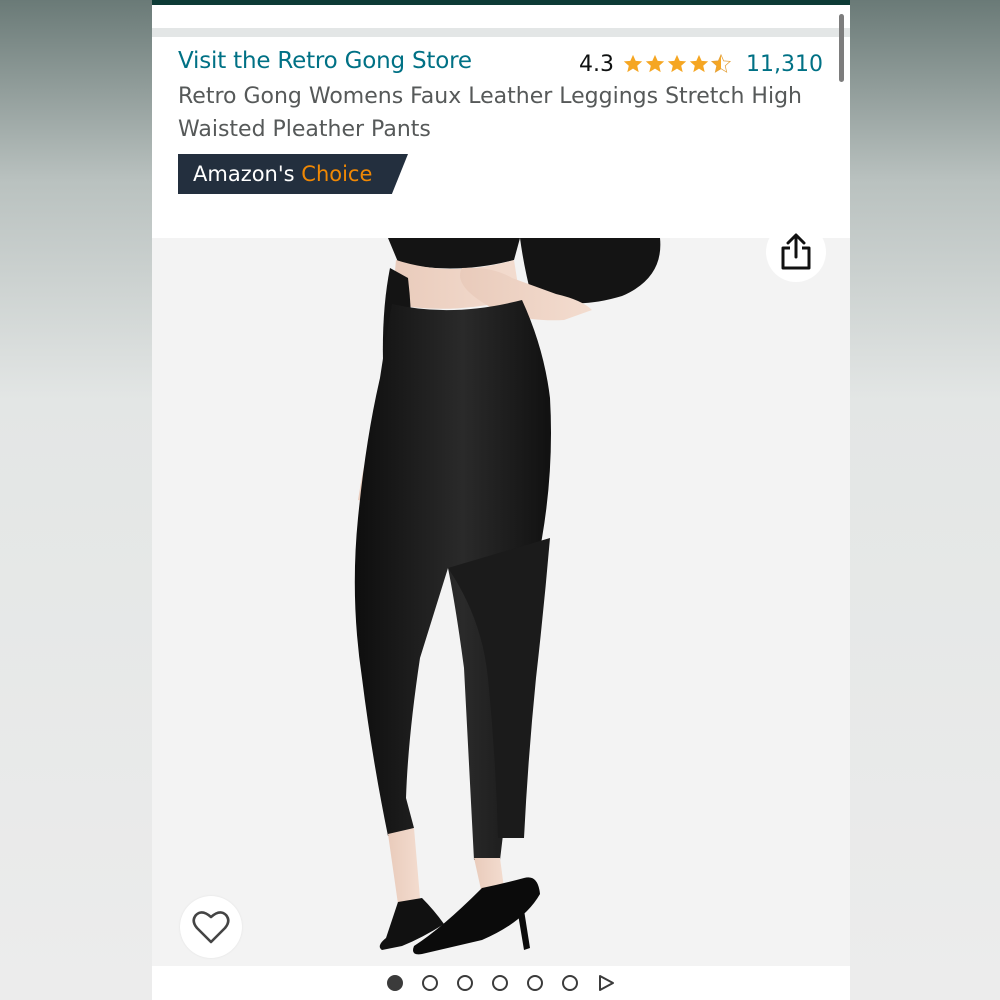  I want to click on visit-store-link: Visit the Retro Gong Store, so click(325, 61).